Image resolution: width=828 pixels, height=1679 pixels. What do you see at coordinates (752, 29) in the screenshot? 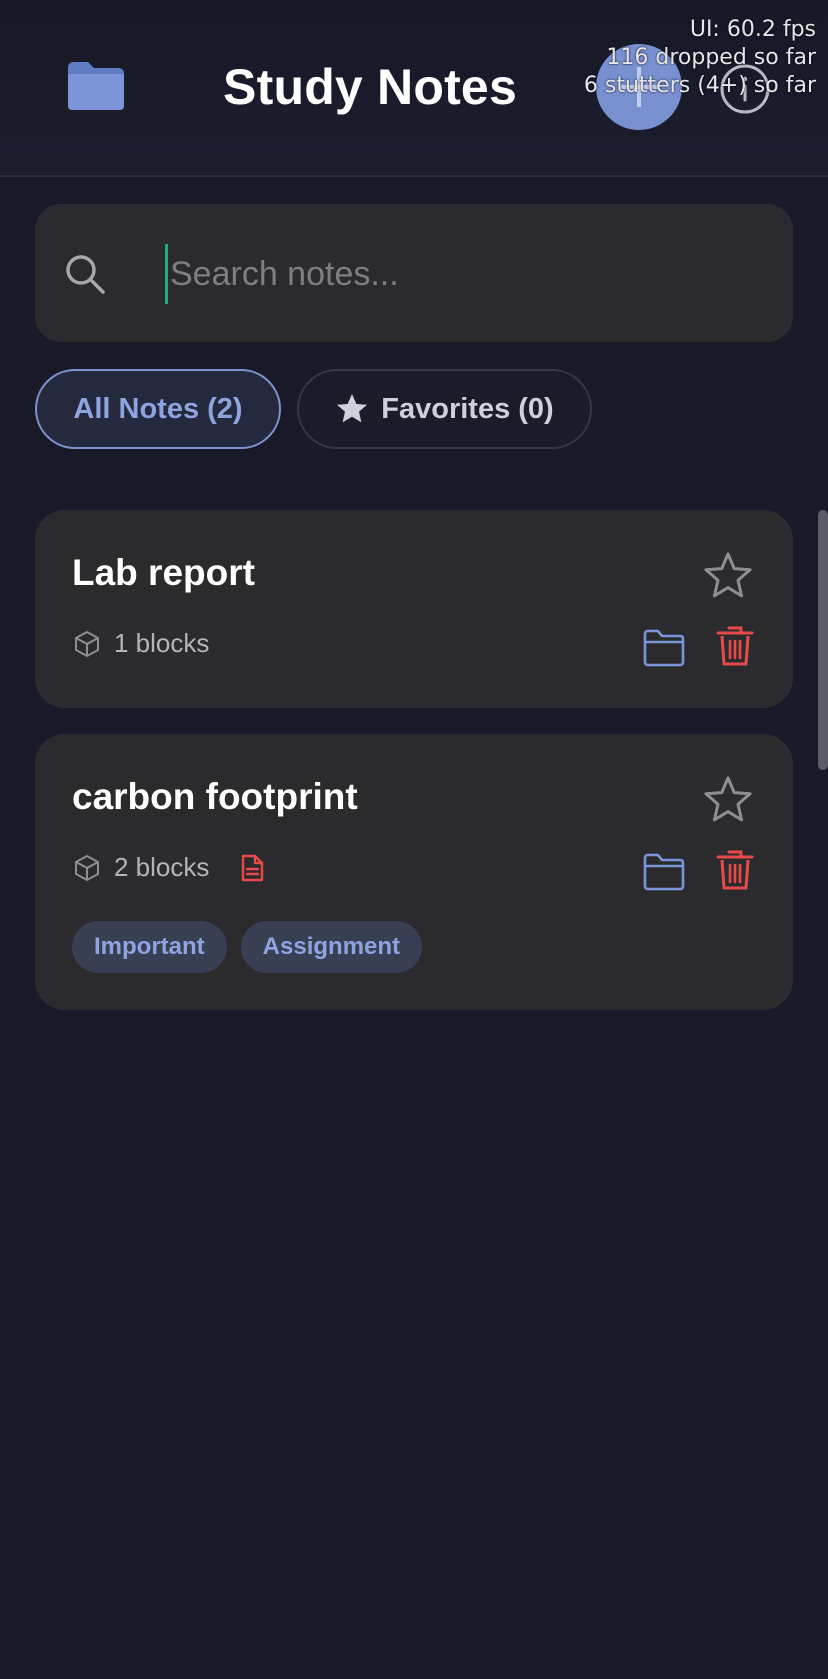
I see `perf-fps: UI: 60.2 fps` at bounding box center [752, 29].